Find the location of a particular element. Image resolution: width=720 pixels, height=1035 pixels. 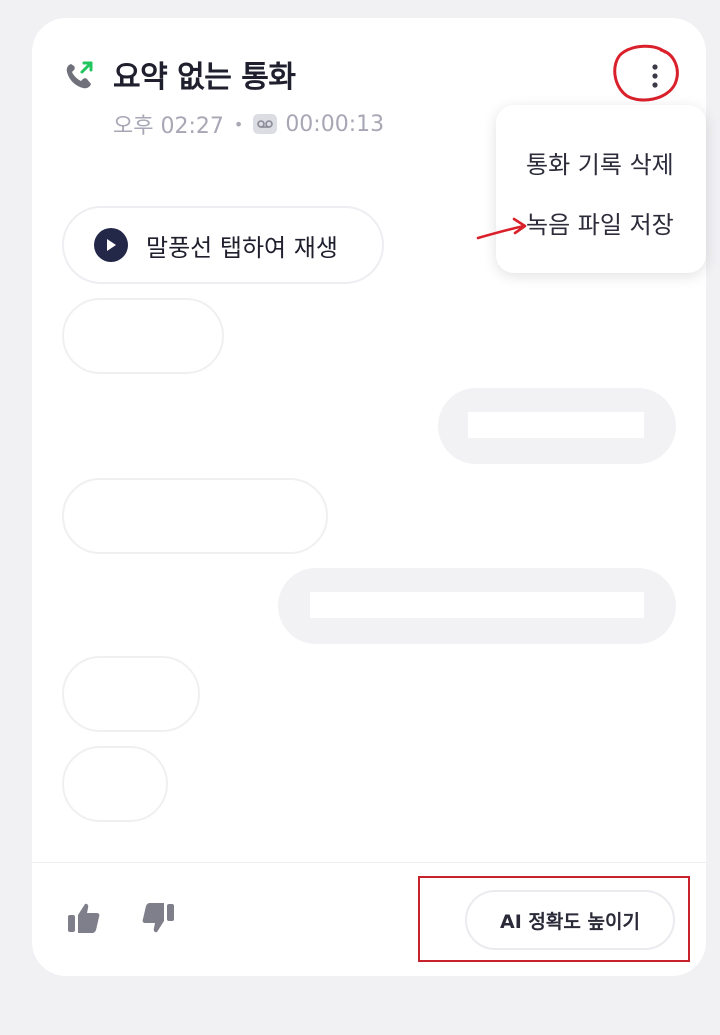

play-bubble: 말풍선 탭하여 재생 is located at coordinates (223, 245).